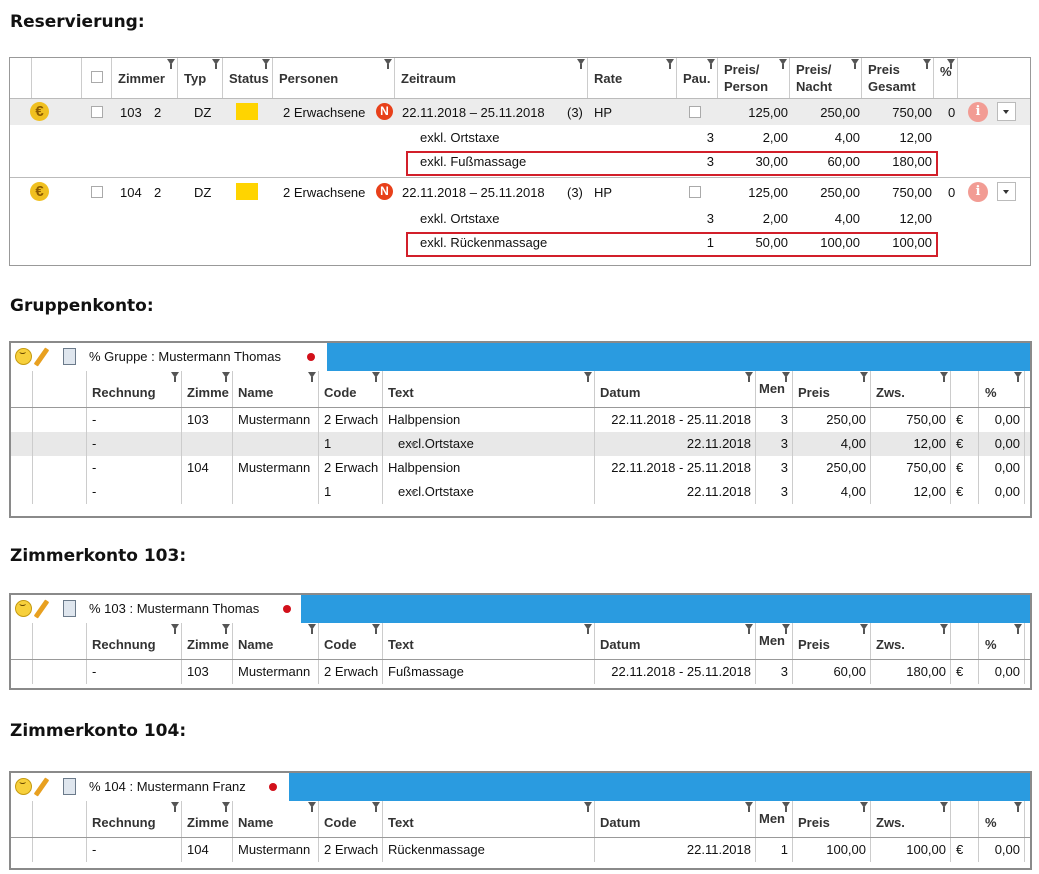 This screenshot has width=1039, height=874. I want to click on select-all-checkbox, so click(97, 77).